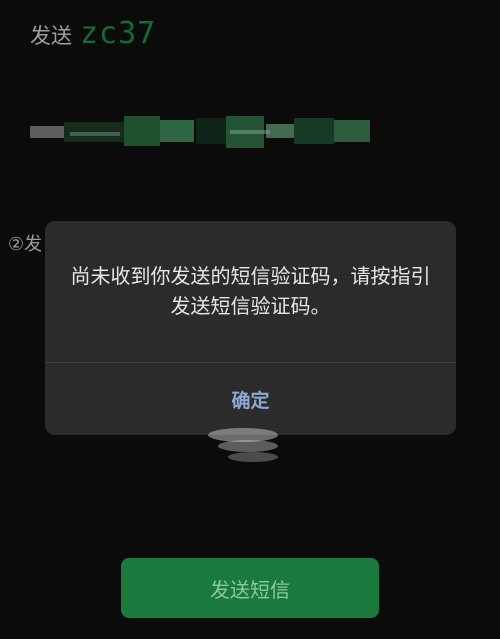 The height and width of the screenshot is (639, 500). Describe the element at coordinates (250, 588) in the screenshot. I see `send-sms-button: 发送短信` at that location.